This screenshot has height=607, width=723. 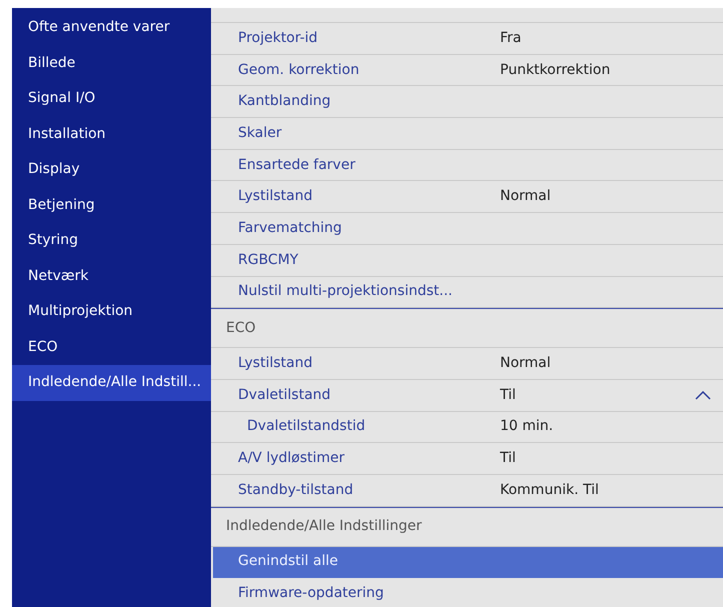 What do you see at coordinates (111, 347) in the screenshot?
I see `sidebar-item: ECO` at bounding box center [111, 347].